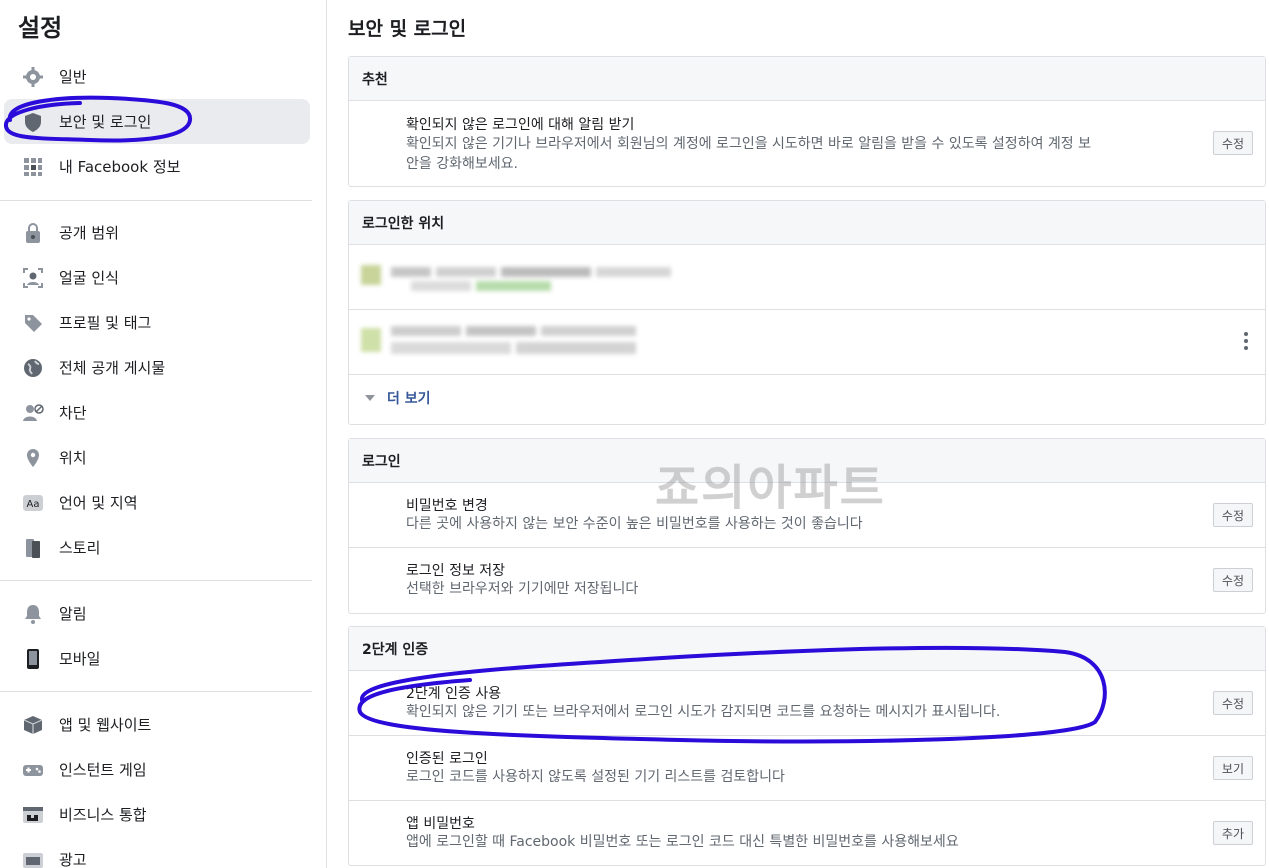 Image resolution: width=1269 pixels, height=868 pixels. I want to click on sidebar-item-label: 공개 범위, so click(89, 233).